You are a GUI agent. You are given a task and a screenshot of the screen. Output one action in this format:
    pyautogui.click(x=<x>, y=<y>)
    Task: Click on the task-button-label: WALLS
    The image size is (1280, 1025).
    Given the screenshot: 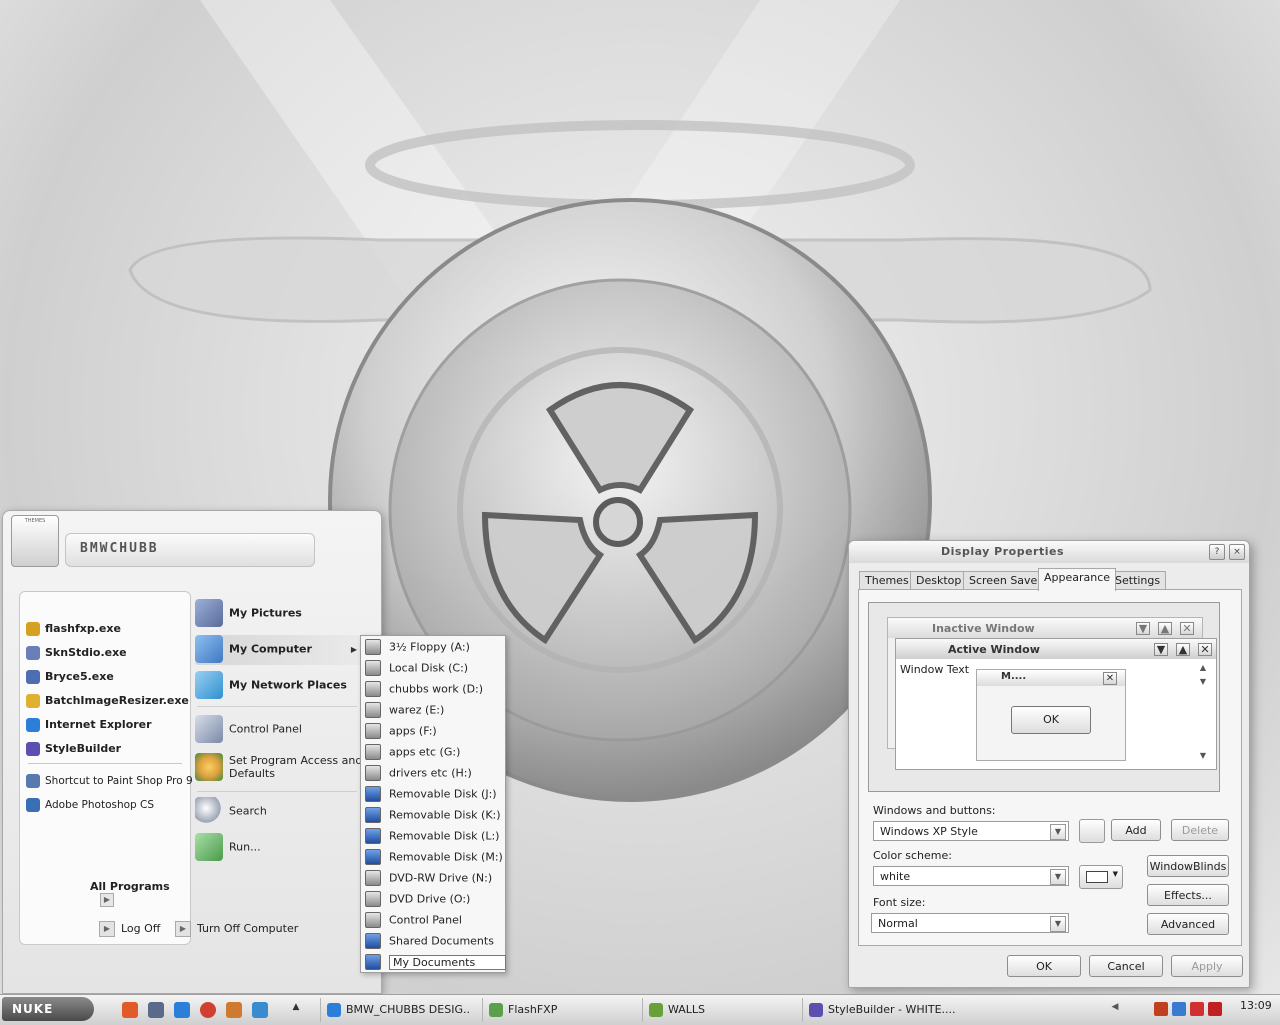 What is the action you would take?
    pyautogui.click(x=687, y=1009)
    